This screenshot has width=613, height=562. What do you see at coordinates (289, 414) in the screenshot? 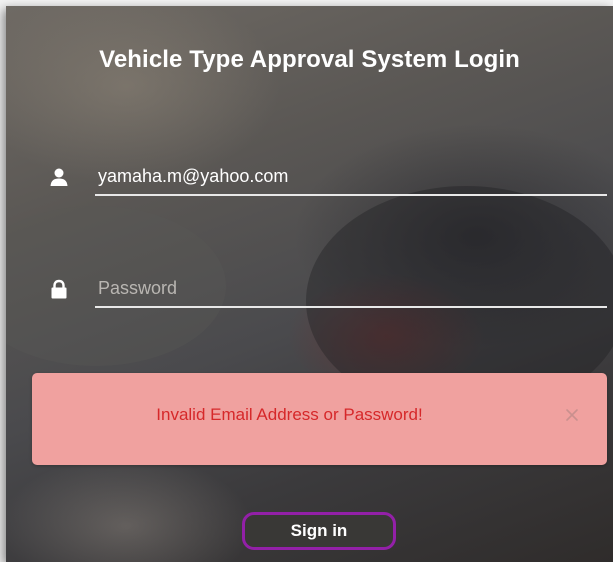
I see `error-message: Invalid Email Address or Password!` at bounding box center [289, 414].